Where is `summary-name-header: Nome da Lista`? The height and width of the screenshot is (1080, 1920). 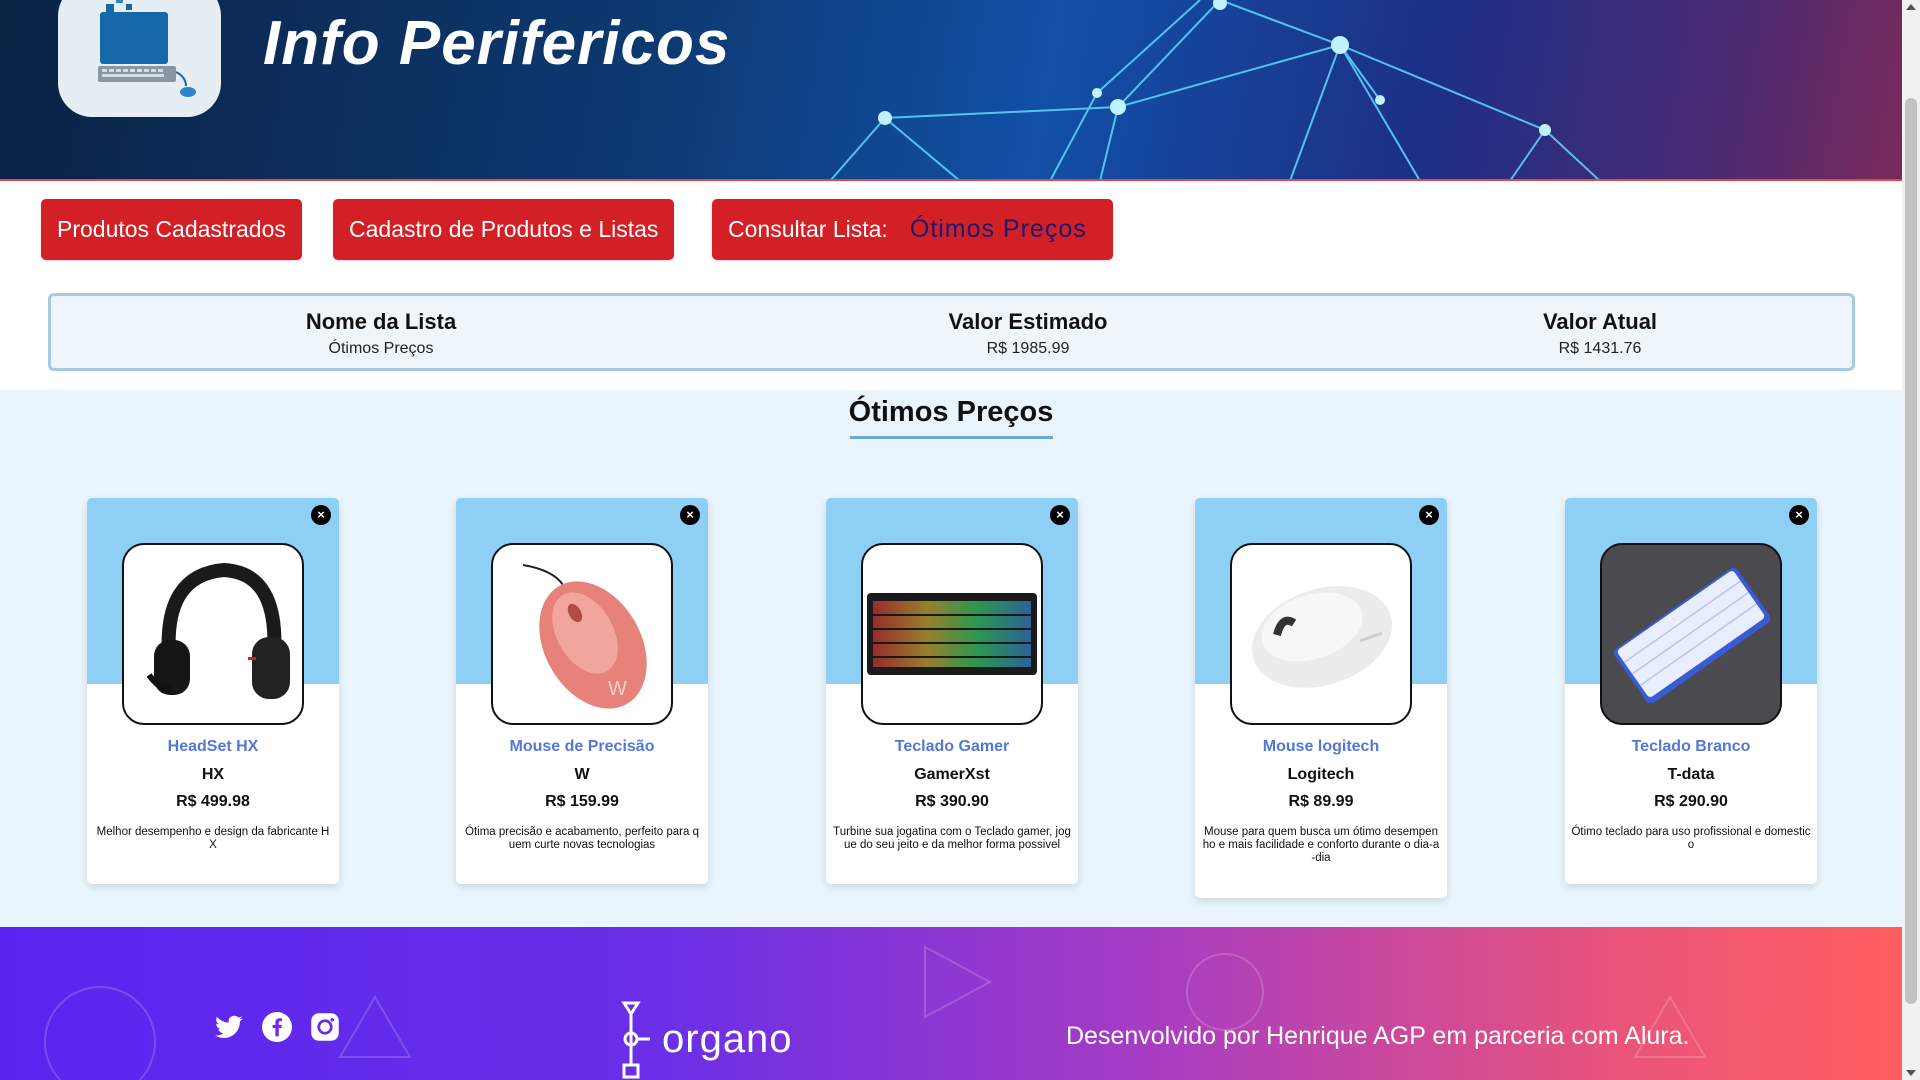
summary-name-header: Nome da Lista is located at coordinates (381, 321).